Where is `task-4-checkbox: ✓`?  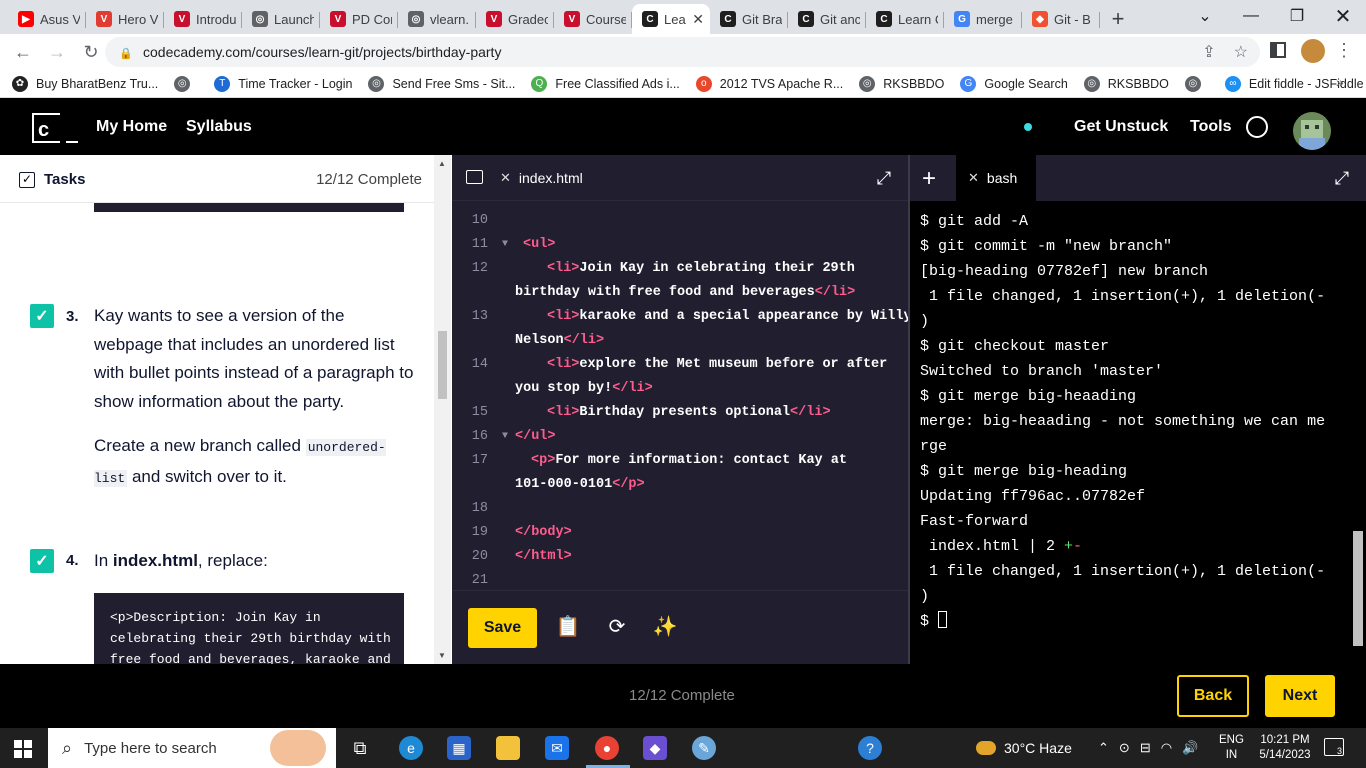 task-4-checkbox: ✓ is located at coordinates (42, 561).